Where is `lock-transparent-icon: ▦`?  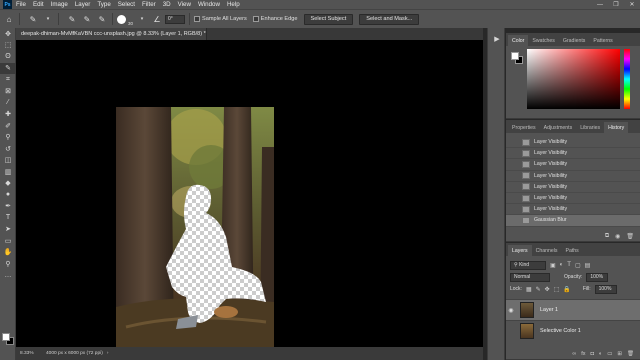
lock-transparent-icon: ▦ is located at coordinates (529, 289).